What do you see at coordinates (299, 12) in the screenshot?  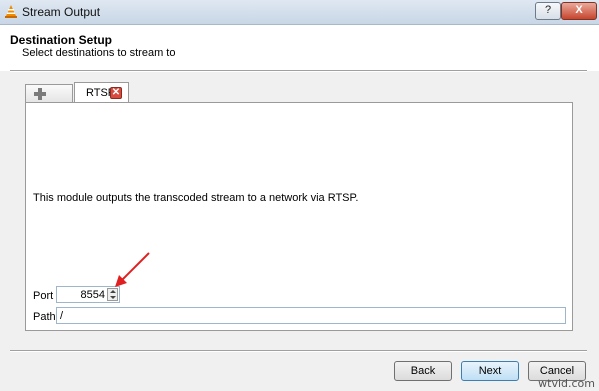 I see `title-bar: Stream Output ? X` at bounding box center [299, 12].